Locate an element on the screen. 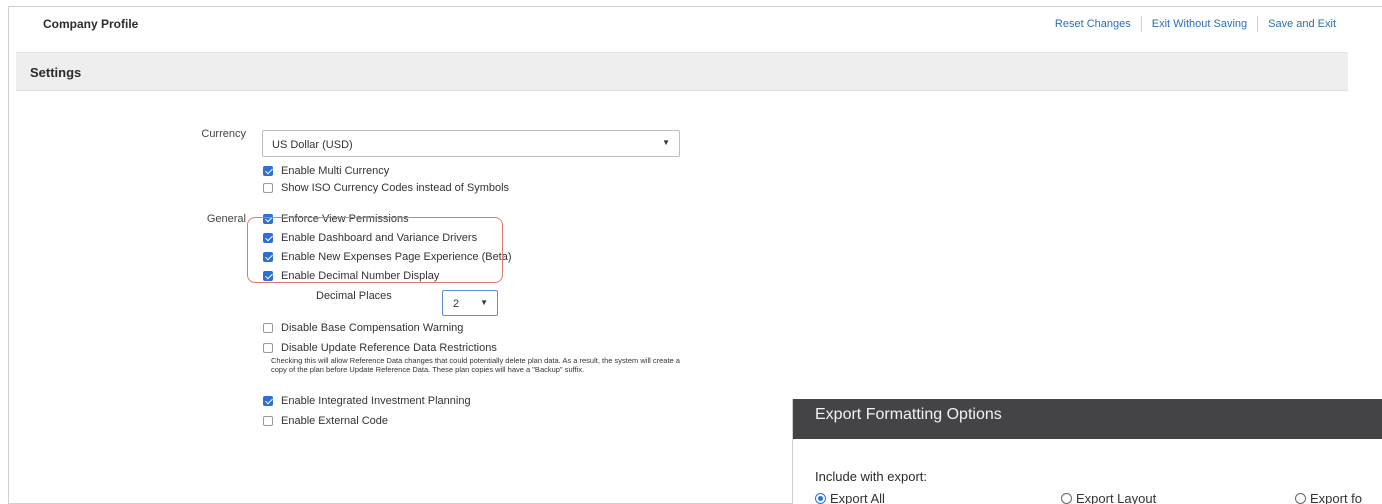 Image resolution: width=1382 pixels, height=504 pixels. include-with-export-label: Include with export: is located at coordinates (871, 476).